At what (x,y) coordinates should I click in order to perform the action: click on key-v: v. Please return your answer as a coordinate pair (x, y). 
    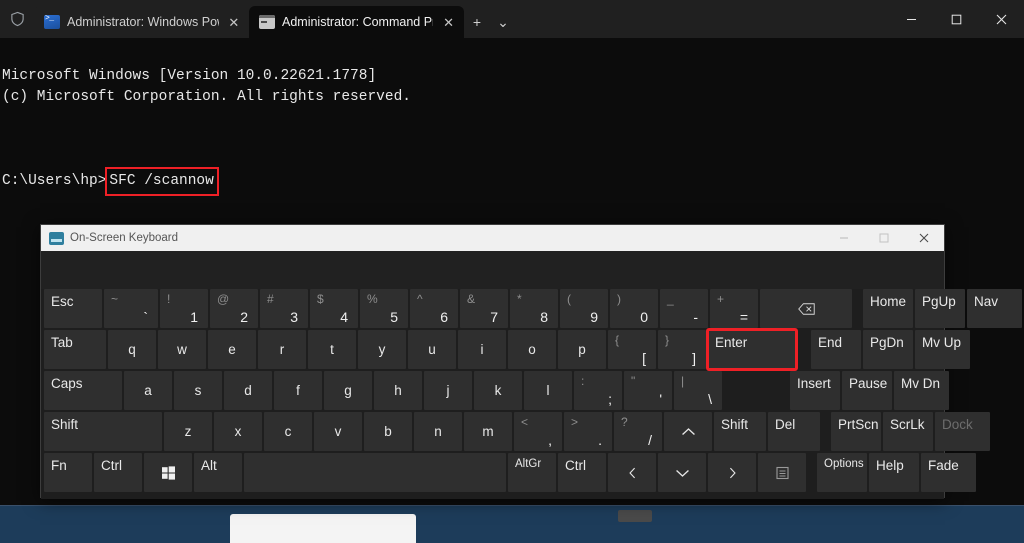
    Looking at the image, I should click on (338, 431).